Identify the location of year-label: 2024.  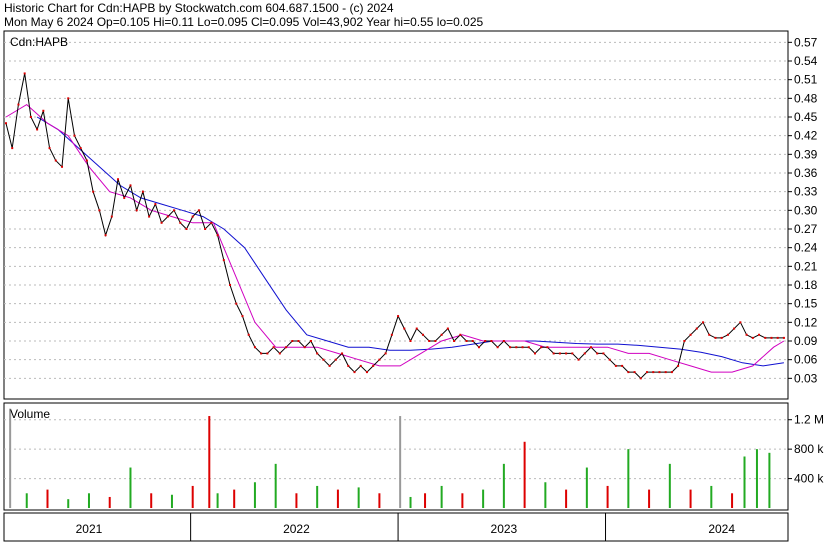
(721, 529).